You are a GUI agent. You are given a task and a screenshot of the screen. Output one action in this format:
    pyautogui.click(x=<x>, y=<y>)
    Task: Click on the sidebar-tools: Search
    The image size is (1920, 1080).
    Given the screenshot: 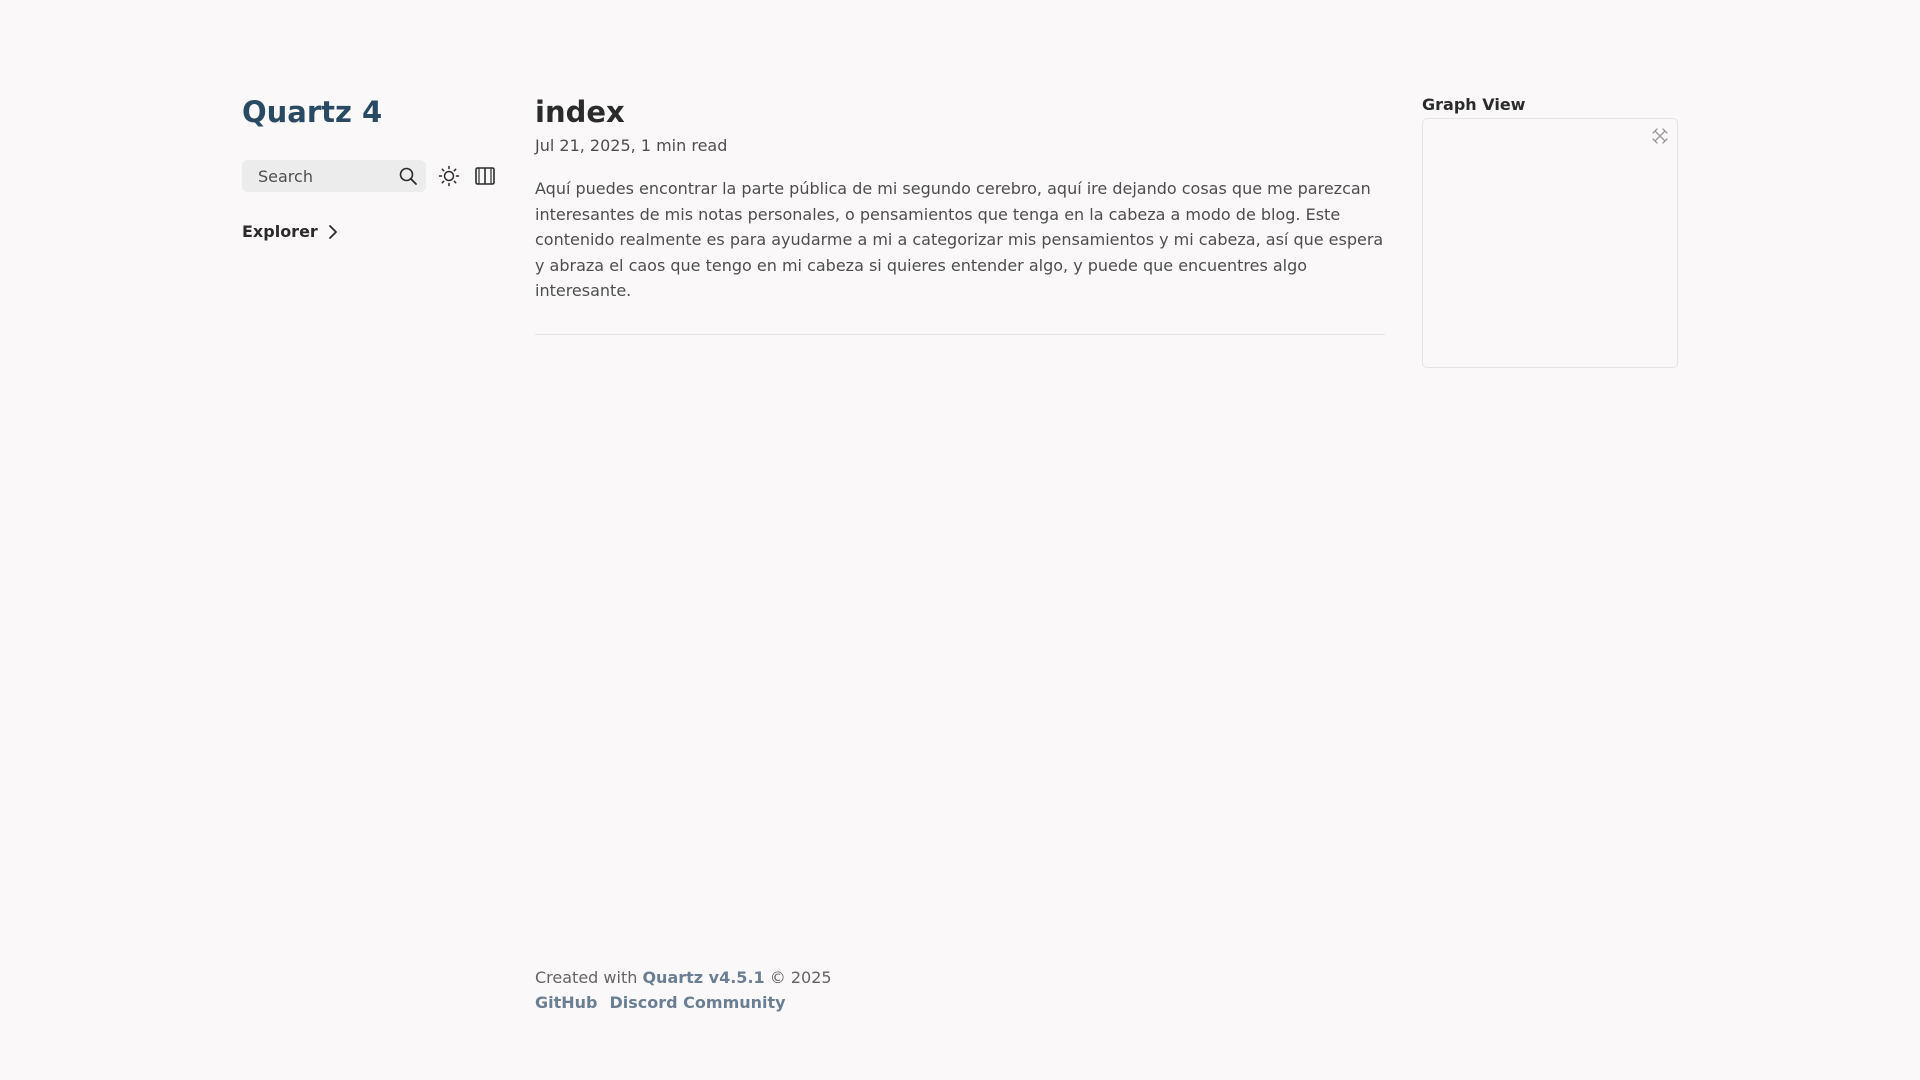 What is the action you would take?
    pyautogui.click(x=377, y=176)
    